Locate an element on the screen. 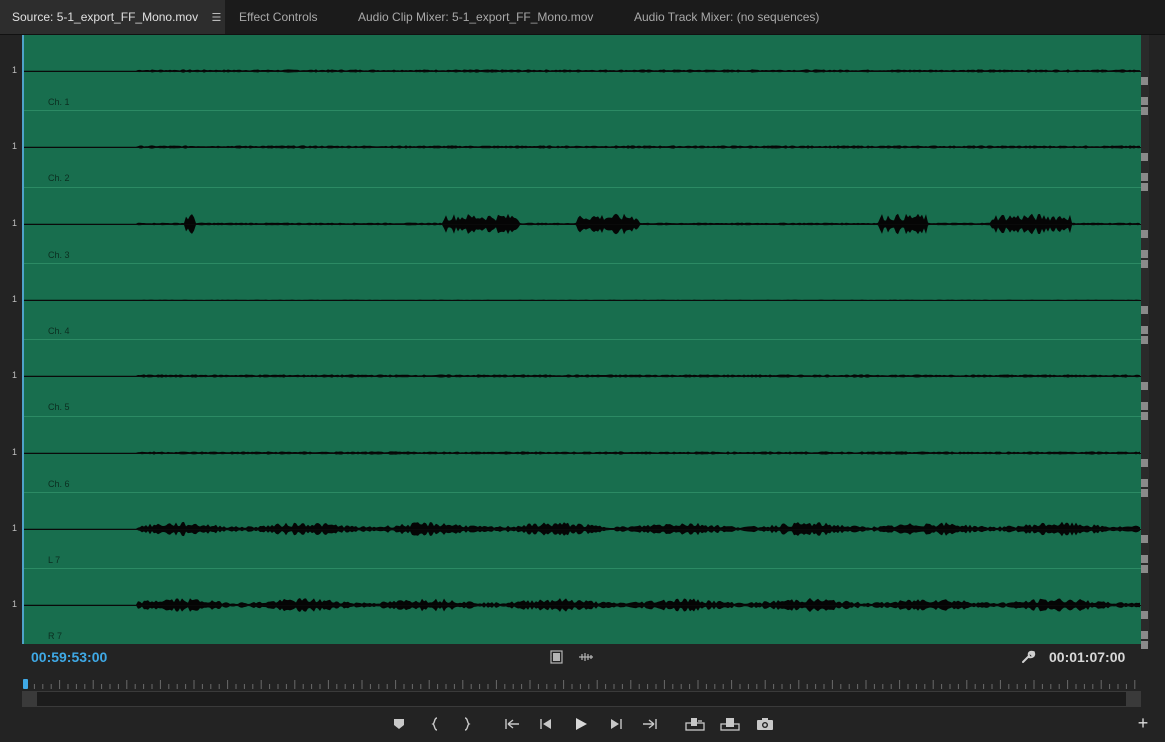 Image resolution: width=1165 pixels, height=742 pixels. step-back-button is located at coordinates (546, 724).